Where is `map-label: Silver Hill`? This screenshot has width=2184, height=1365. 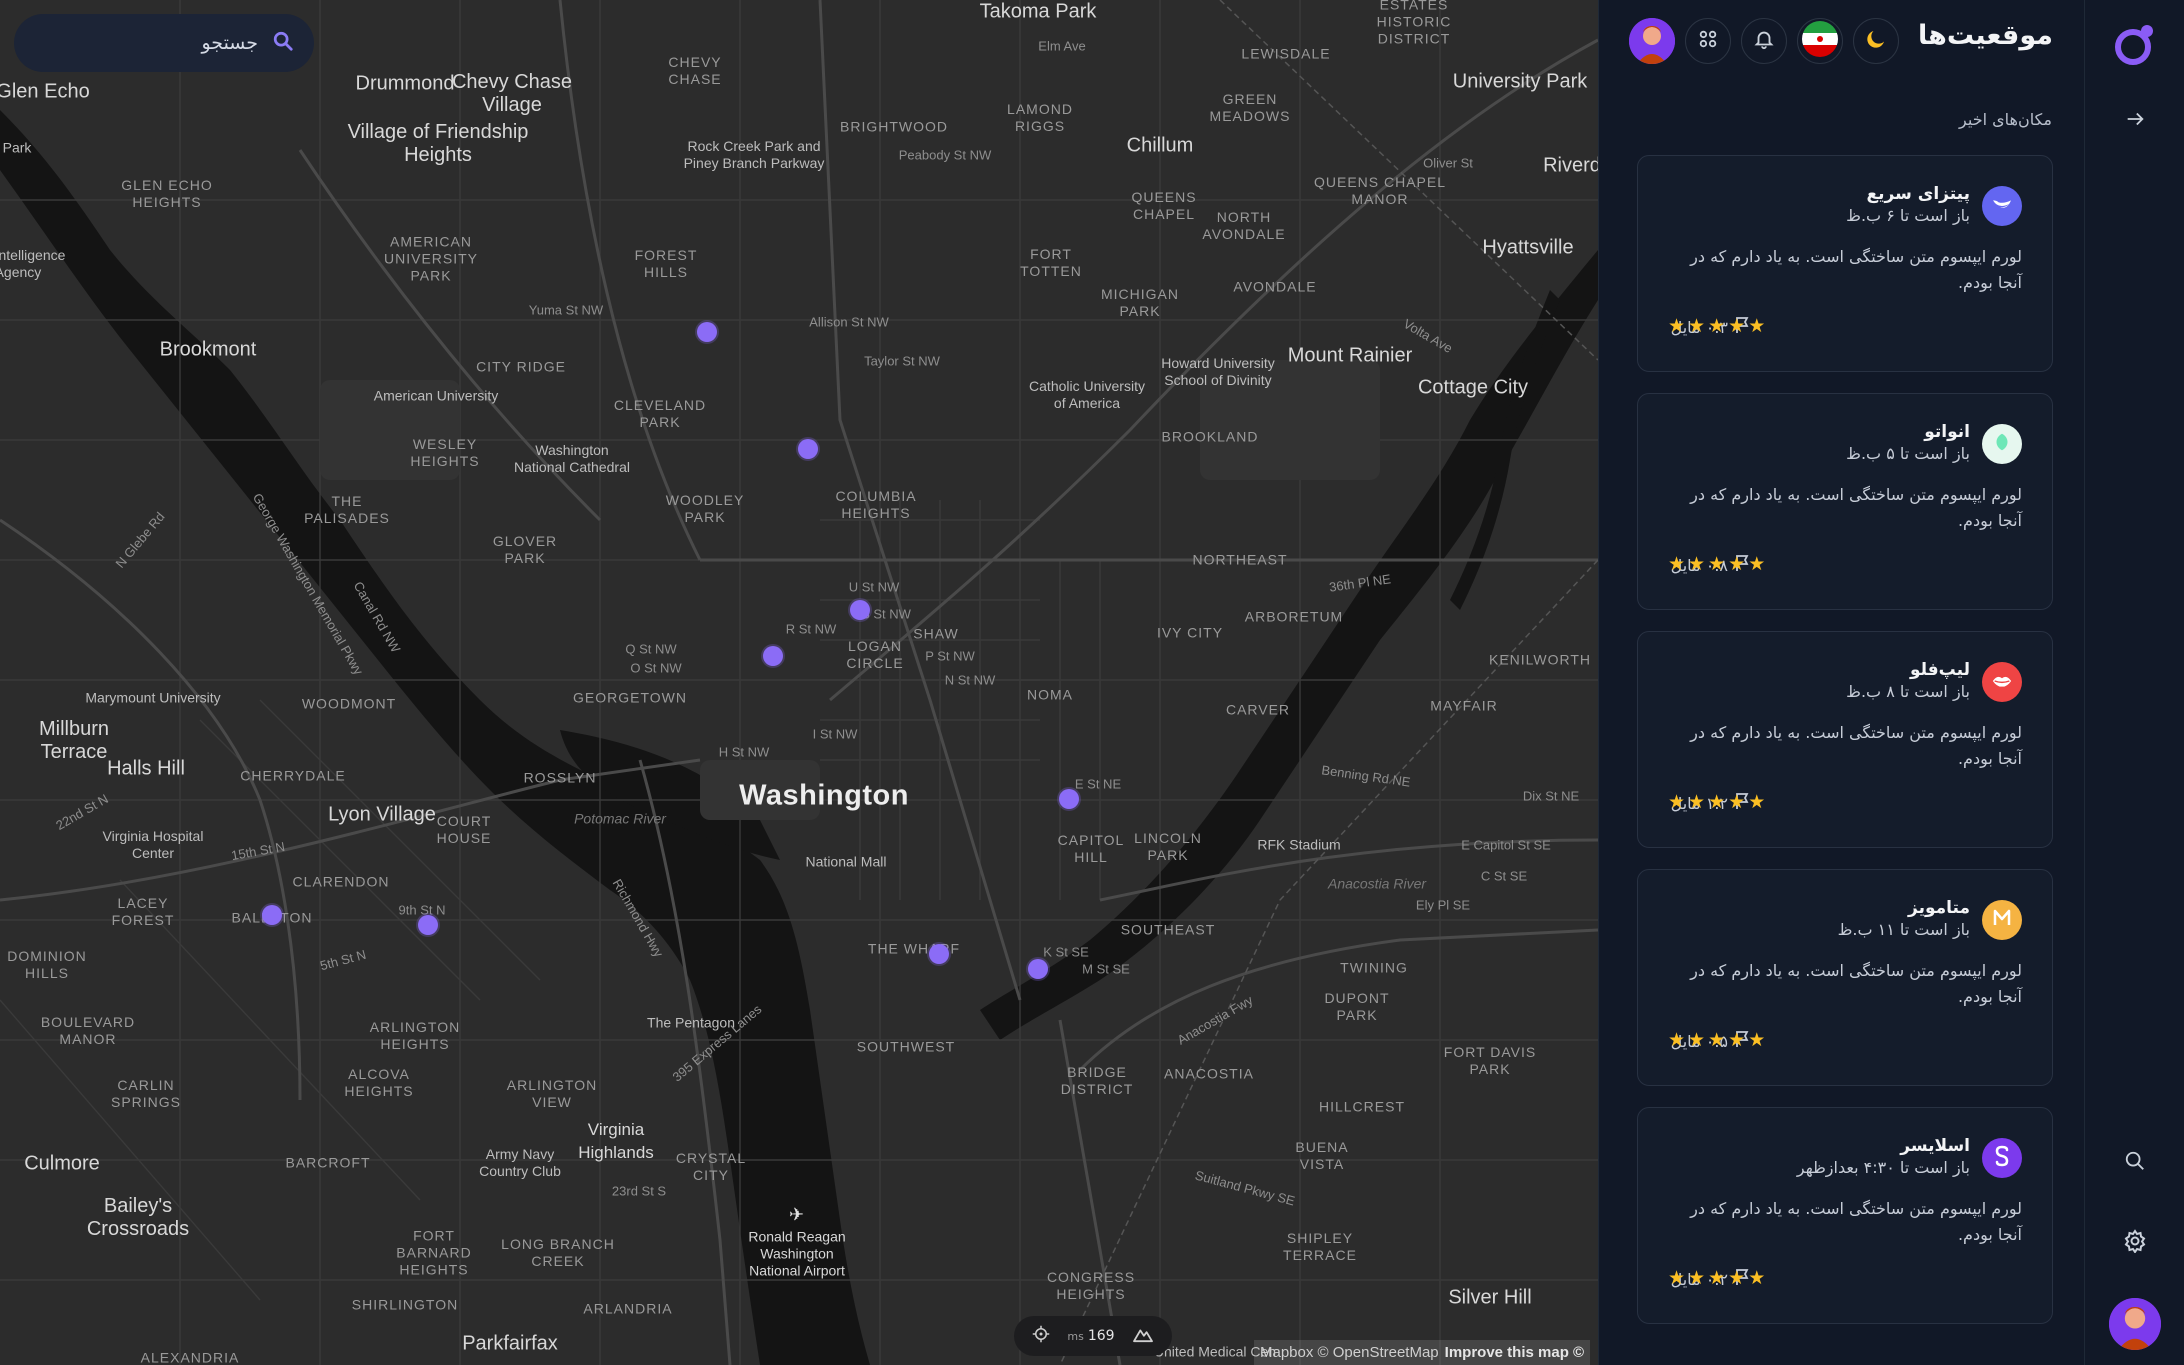
map-label: Silver Hill is located at coordinates (1490, 1297).